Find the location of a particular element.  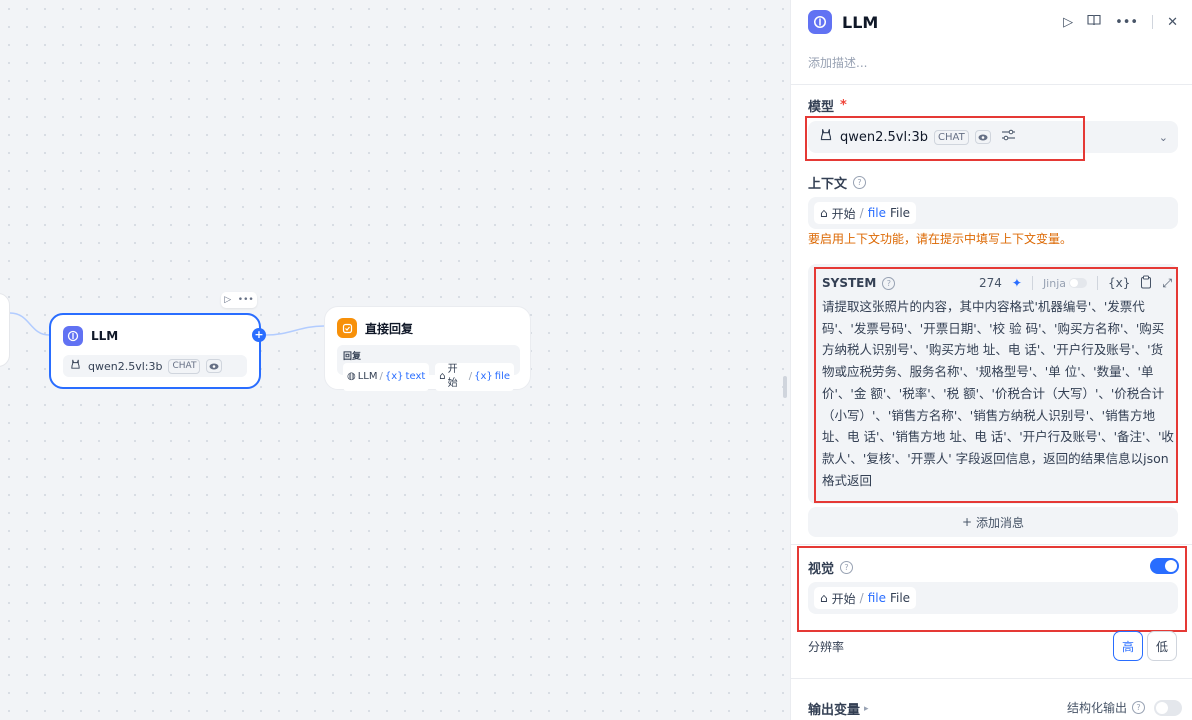

chip-var: file is located at coordinates (876, 213).